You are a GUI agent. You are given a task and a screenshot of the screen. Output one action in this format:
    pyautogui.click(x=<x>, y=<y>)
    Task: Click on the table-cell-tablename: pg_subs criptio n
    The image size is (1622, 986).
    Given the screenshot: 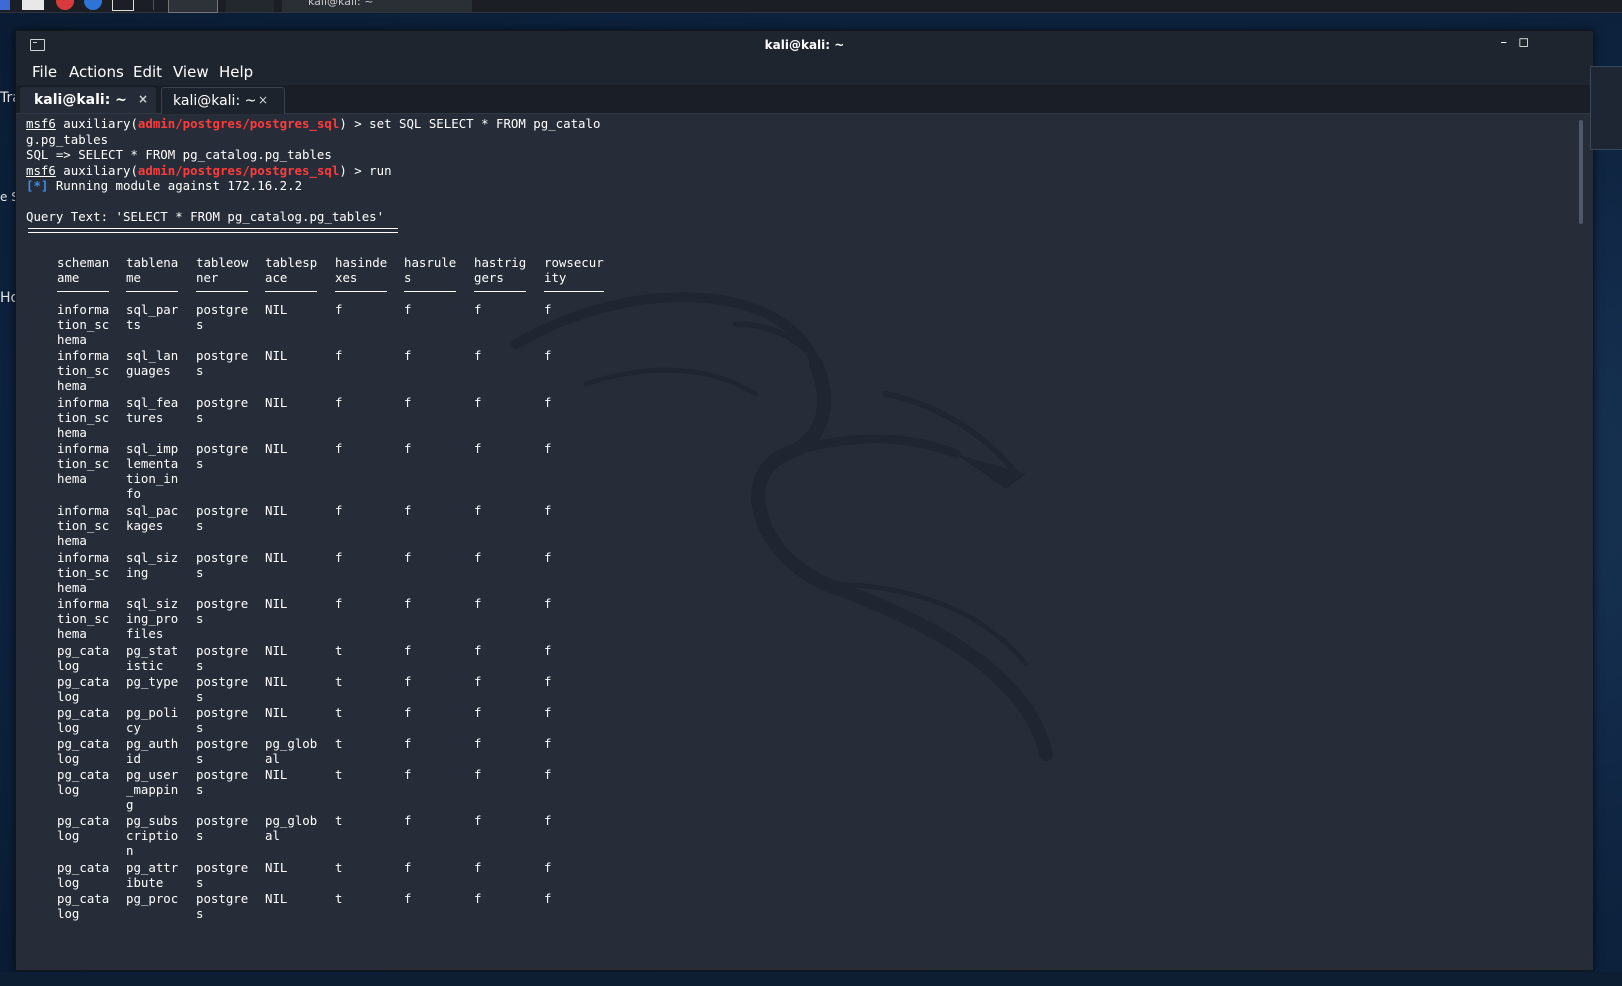 What is the action you would take?
    pyautogui.click(x=152, y=835)
    